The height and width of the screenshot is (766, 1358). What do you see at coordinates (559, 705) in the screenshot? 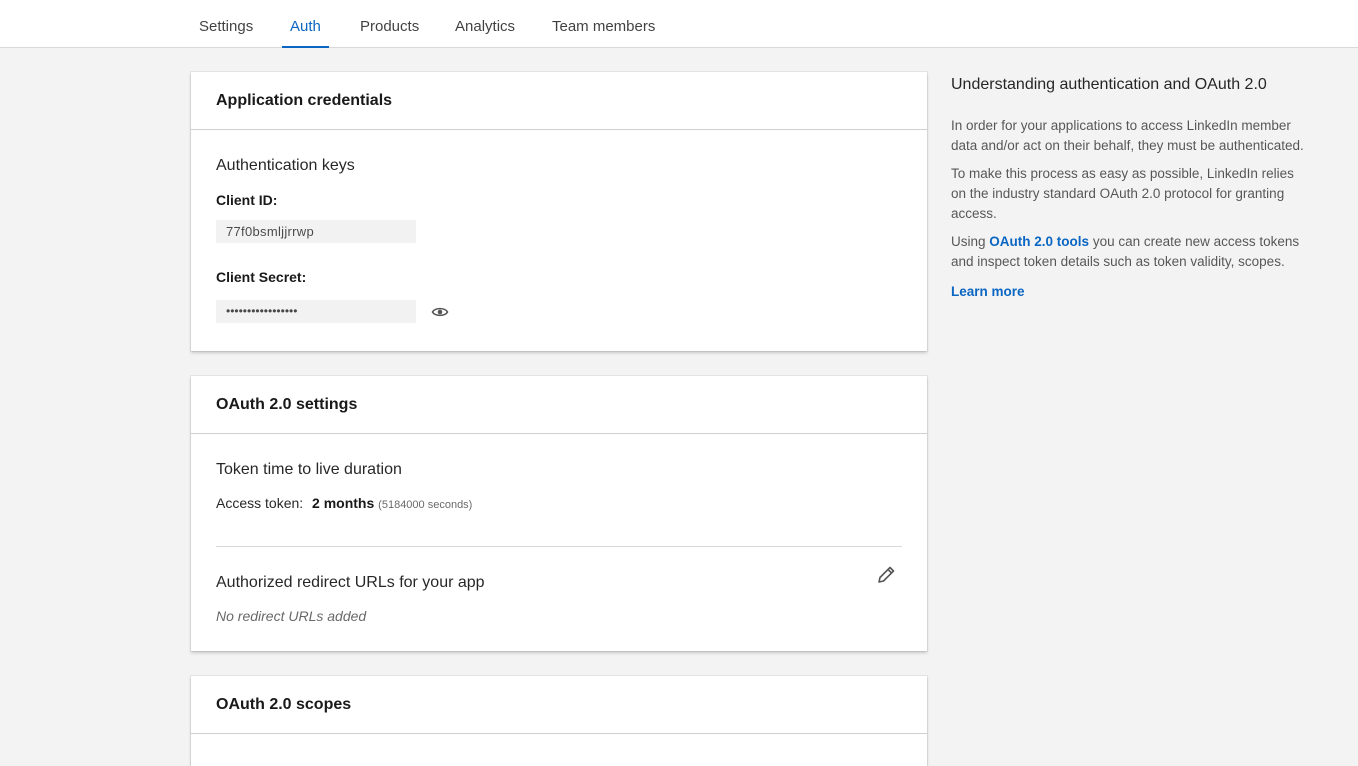
I see `oauth-scopes-title: OAuth 2.0 scopes` at bounding box center [559, 705].